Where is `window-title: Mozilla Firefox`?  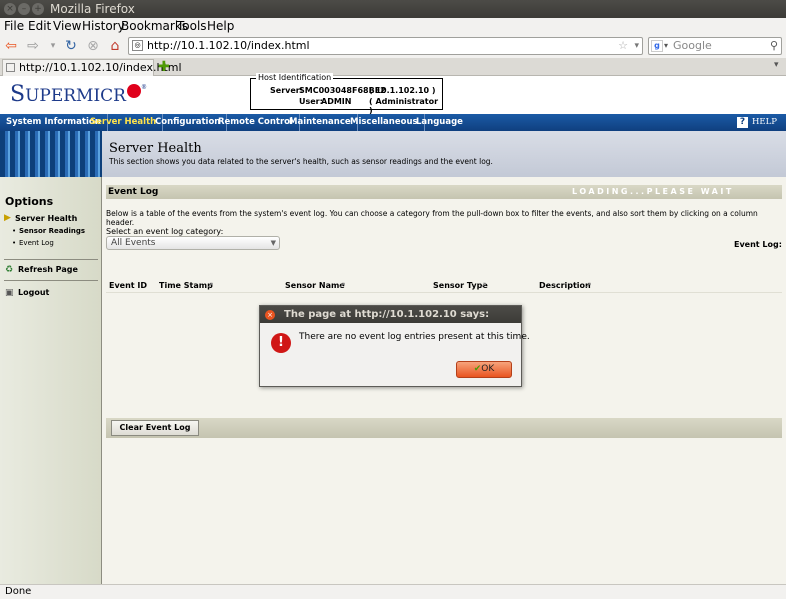 window-title: Mozilla Firefox is located at coordinates (92, 9).